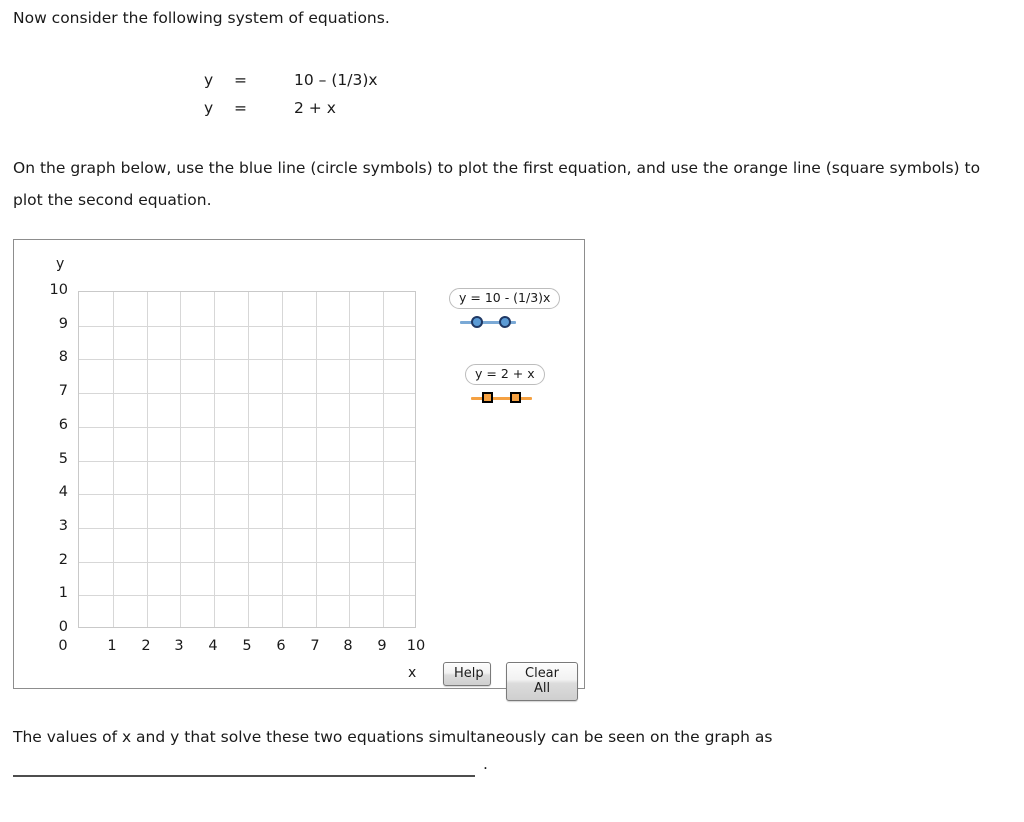  Describe the element at coordinates (291, 108) in the screenshot. I see `equation-row: y = 2 + x` at that location.